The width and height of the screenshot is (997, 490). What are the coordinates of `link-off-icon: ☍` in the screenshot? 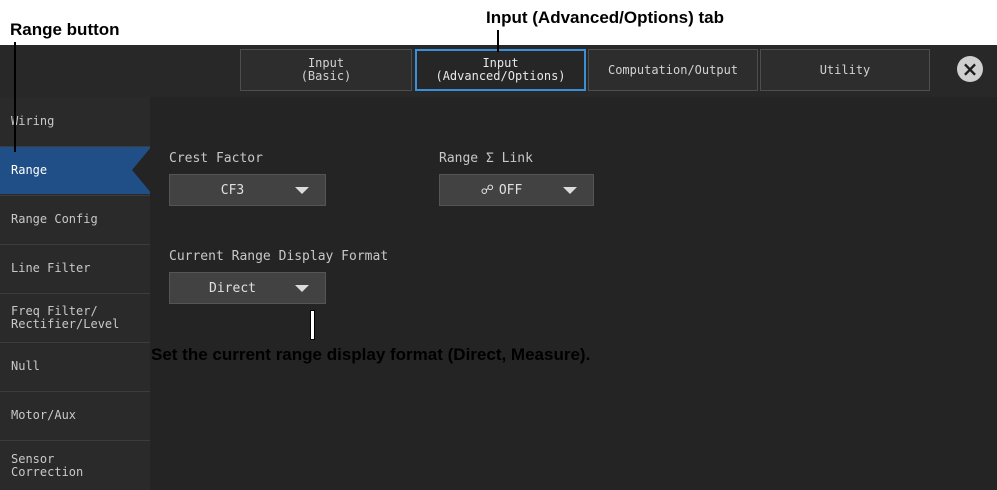 It's located at (487, 190).